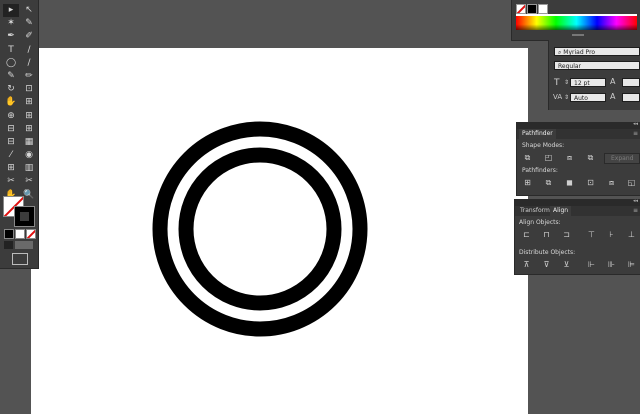 The width and height of the screenshot is (640, 414). I want to click on tool-grid: ▸ ↖ ✶ ✎ ✒ ✐ T / ◯ / ✎ ✏ ↻ ⊡ ✋ ⊞ ⊕ ⊞ ⊟ ⊞ ⊟ ▦ ⁄ ◉ ⊞ ▥ ✂ ✂ ✋ 🔍, so click(20, 103).